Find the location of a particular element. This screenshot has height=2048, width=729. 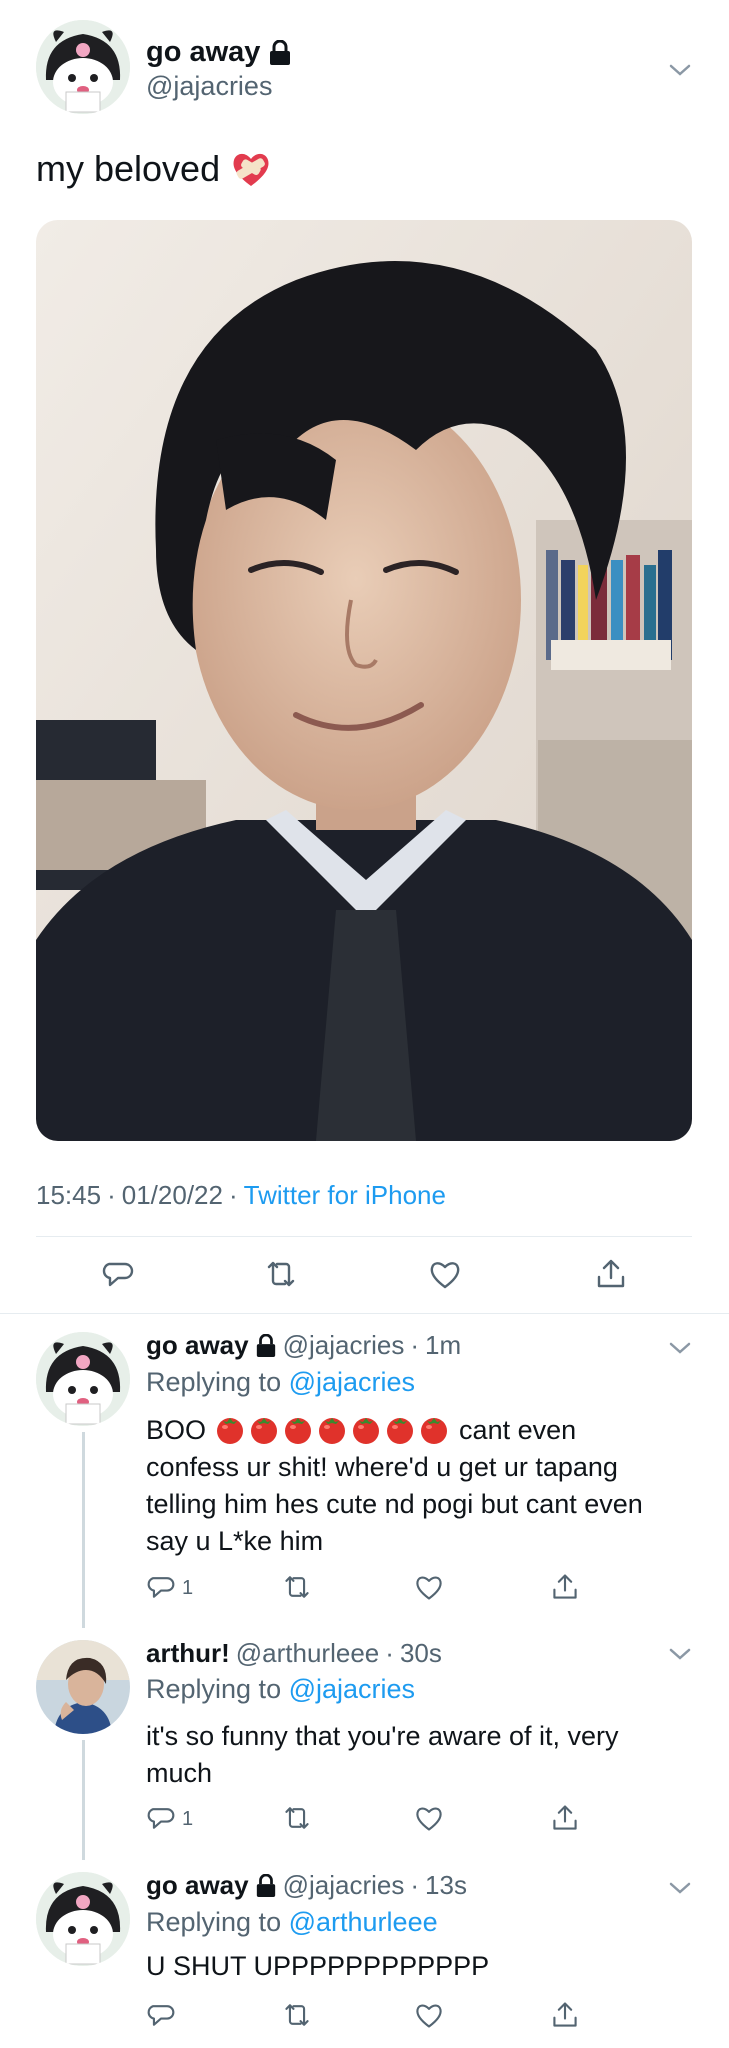

reply-header: go away @jajacries · 1m is located at coordinates (303, 1345).